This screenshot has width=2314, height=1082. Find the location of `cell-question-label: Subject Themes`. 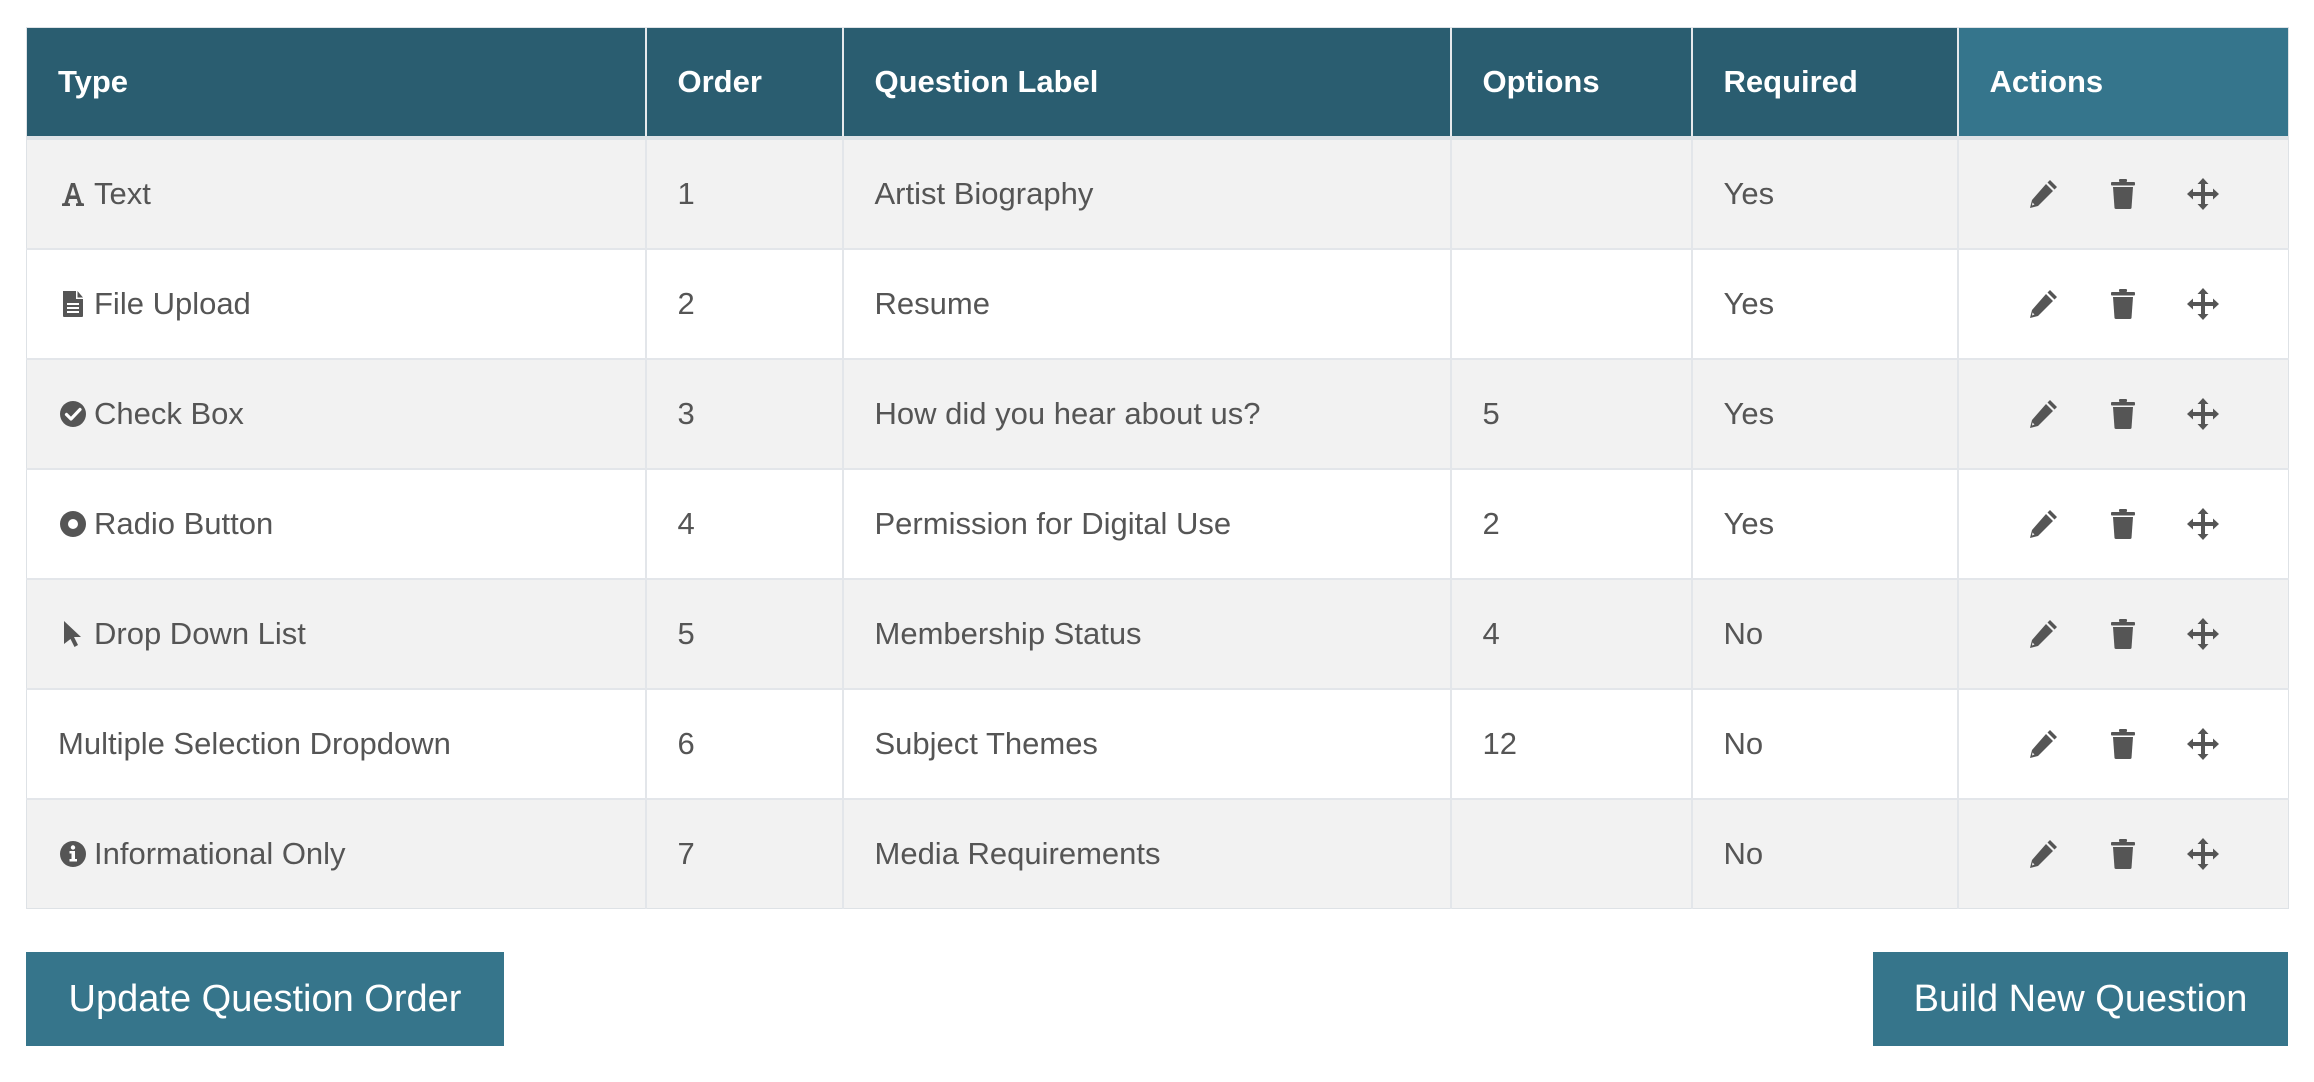

cell-question-label: Subject Themes is located at coordinates (1146, 743).